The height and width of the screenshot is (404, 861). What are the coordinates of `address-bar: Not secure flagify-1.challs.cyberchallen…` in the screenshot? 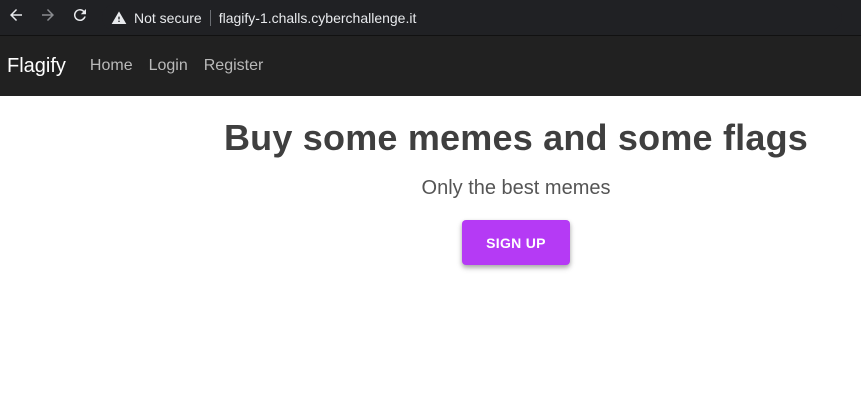 It's located at (472, 17).